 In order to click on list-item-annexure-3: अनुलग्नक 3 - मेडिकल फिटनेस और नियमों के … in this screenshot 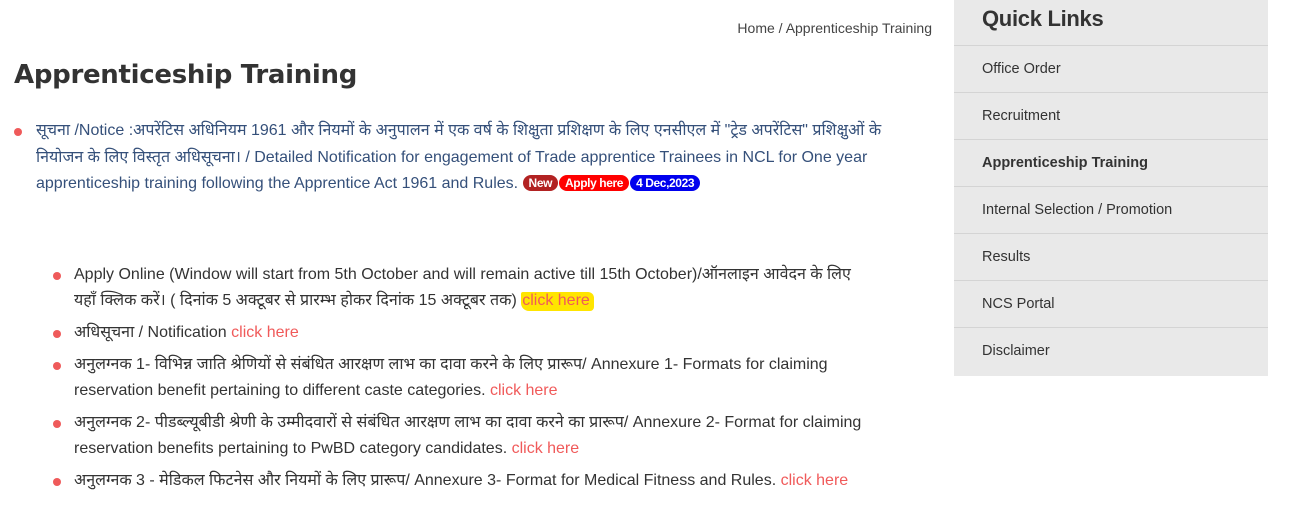, I will do `click(461, 481)`.